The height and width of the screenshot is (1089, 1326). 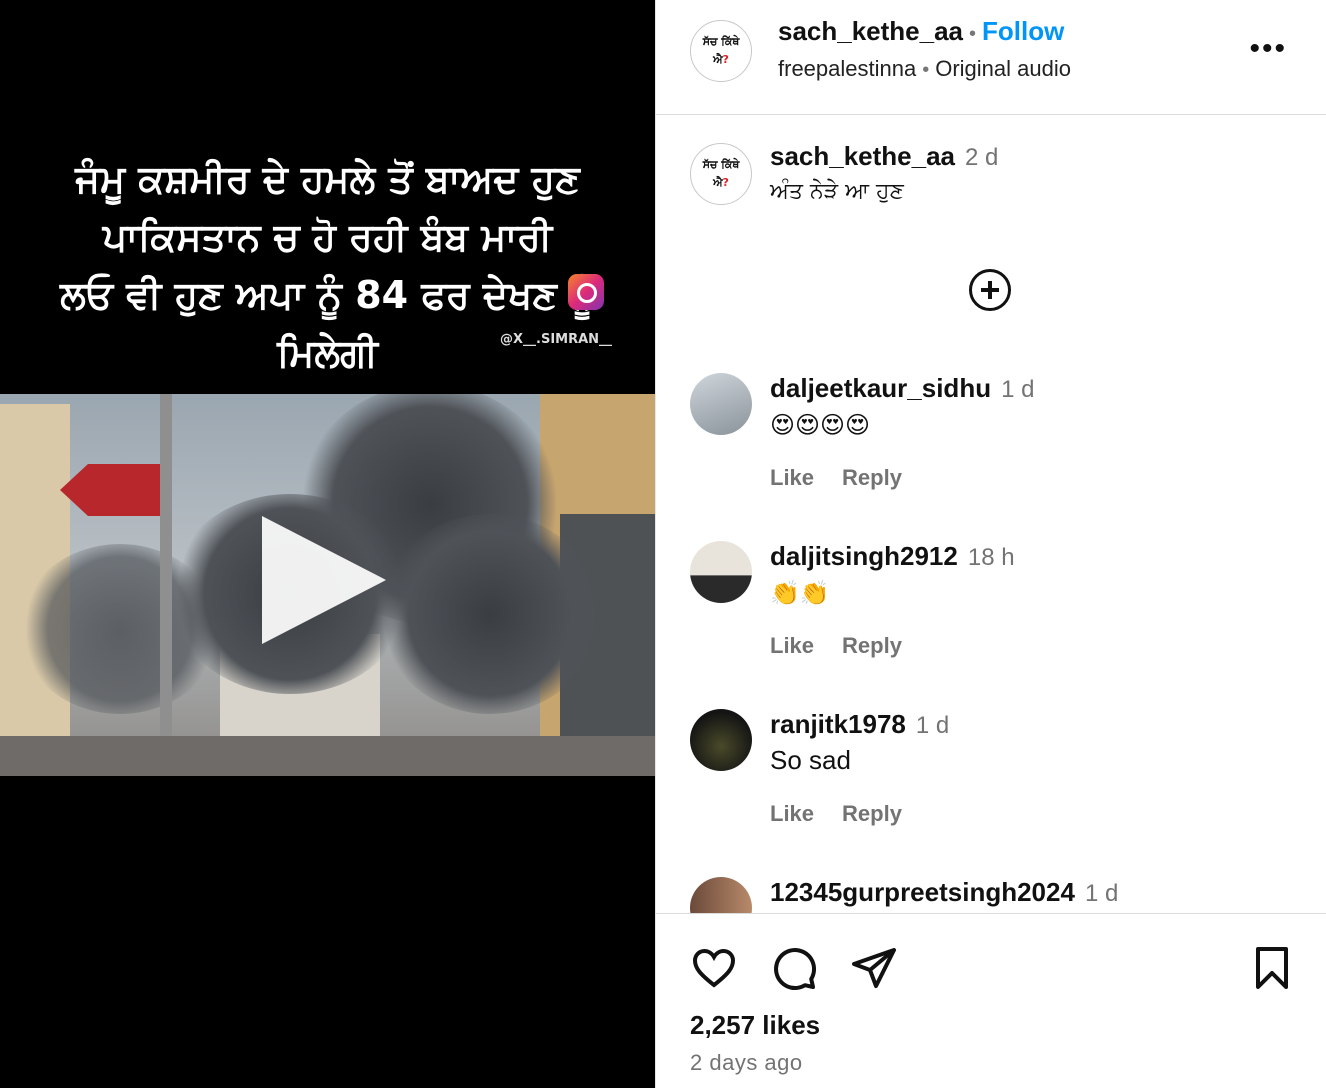 What do you see at coordinates (721, 174) in the screenshot?
I see `caption-author-avatar: ਸੱਚ ਕਿੱਥੇ ਐ?` at bounding box center [721, 174].